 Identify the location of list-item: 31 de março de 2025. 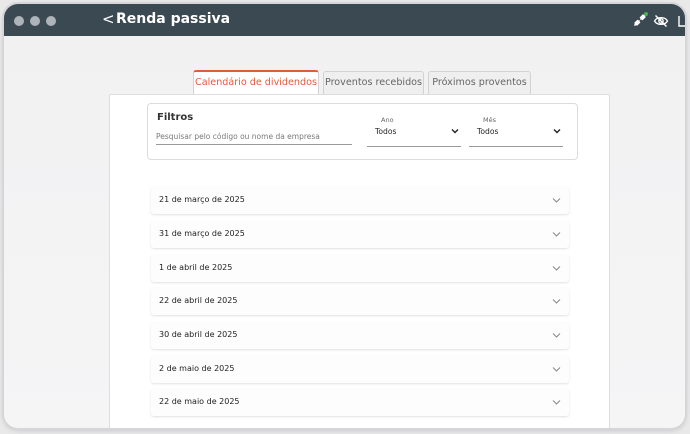
(360, 234).